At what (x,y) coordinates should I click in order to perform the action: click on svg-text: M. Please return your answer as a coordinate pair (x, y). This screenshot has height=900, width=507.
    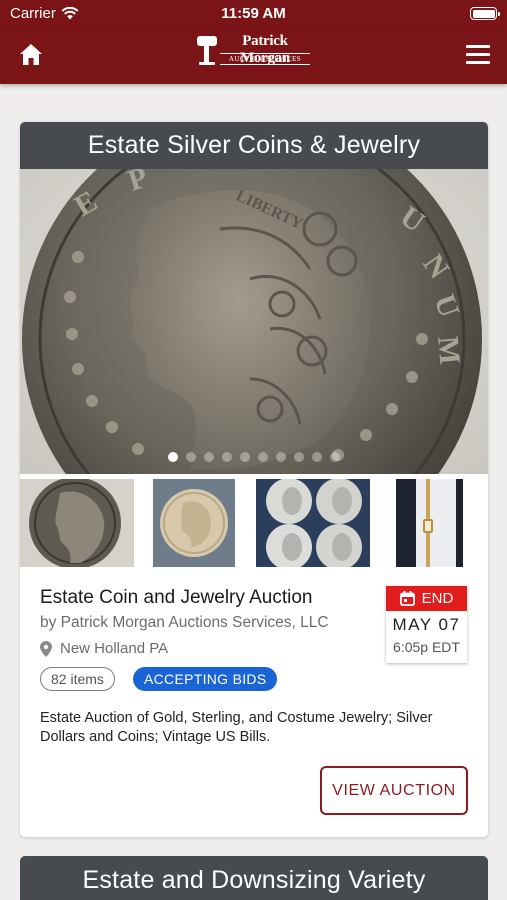
    Looking at the image, I should click on (448, 350).